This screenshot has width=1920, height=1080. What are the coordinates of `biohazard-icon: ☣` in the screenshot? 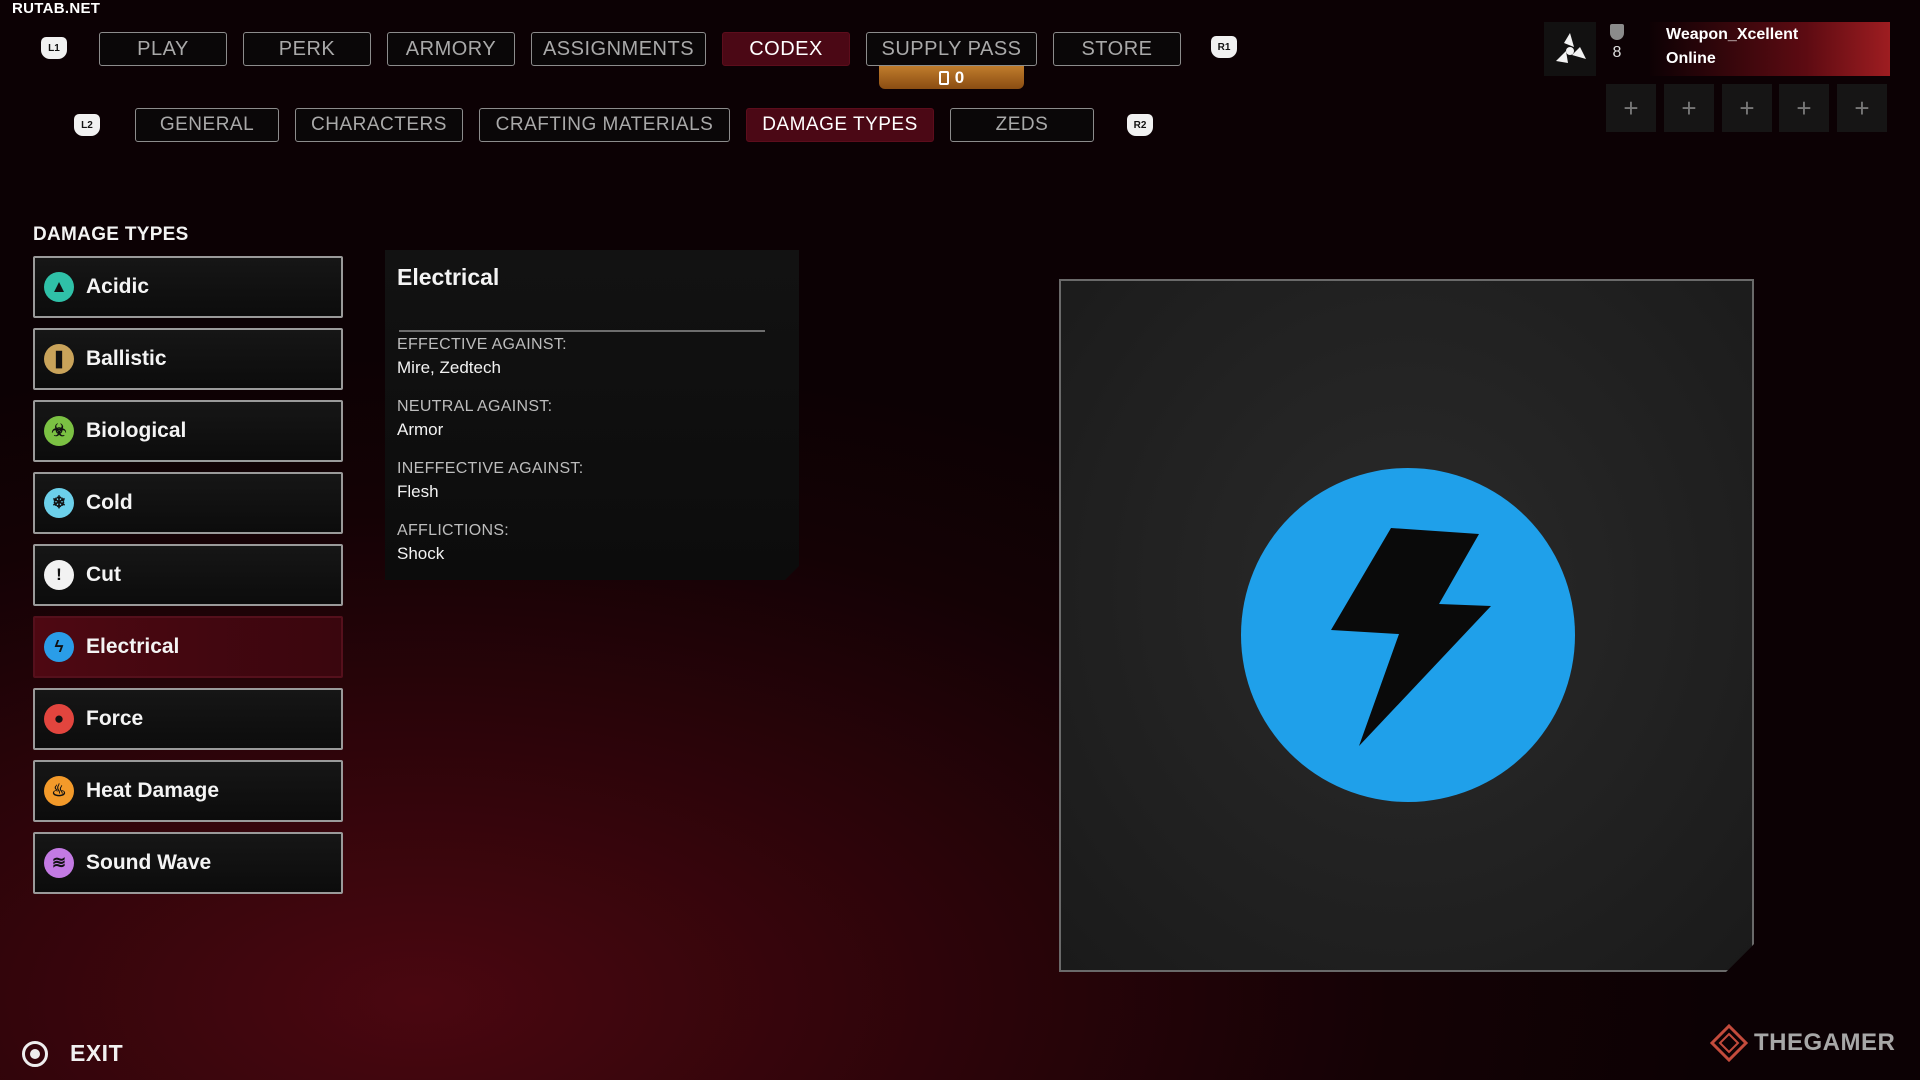 It's located at (59, 431).